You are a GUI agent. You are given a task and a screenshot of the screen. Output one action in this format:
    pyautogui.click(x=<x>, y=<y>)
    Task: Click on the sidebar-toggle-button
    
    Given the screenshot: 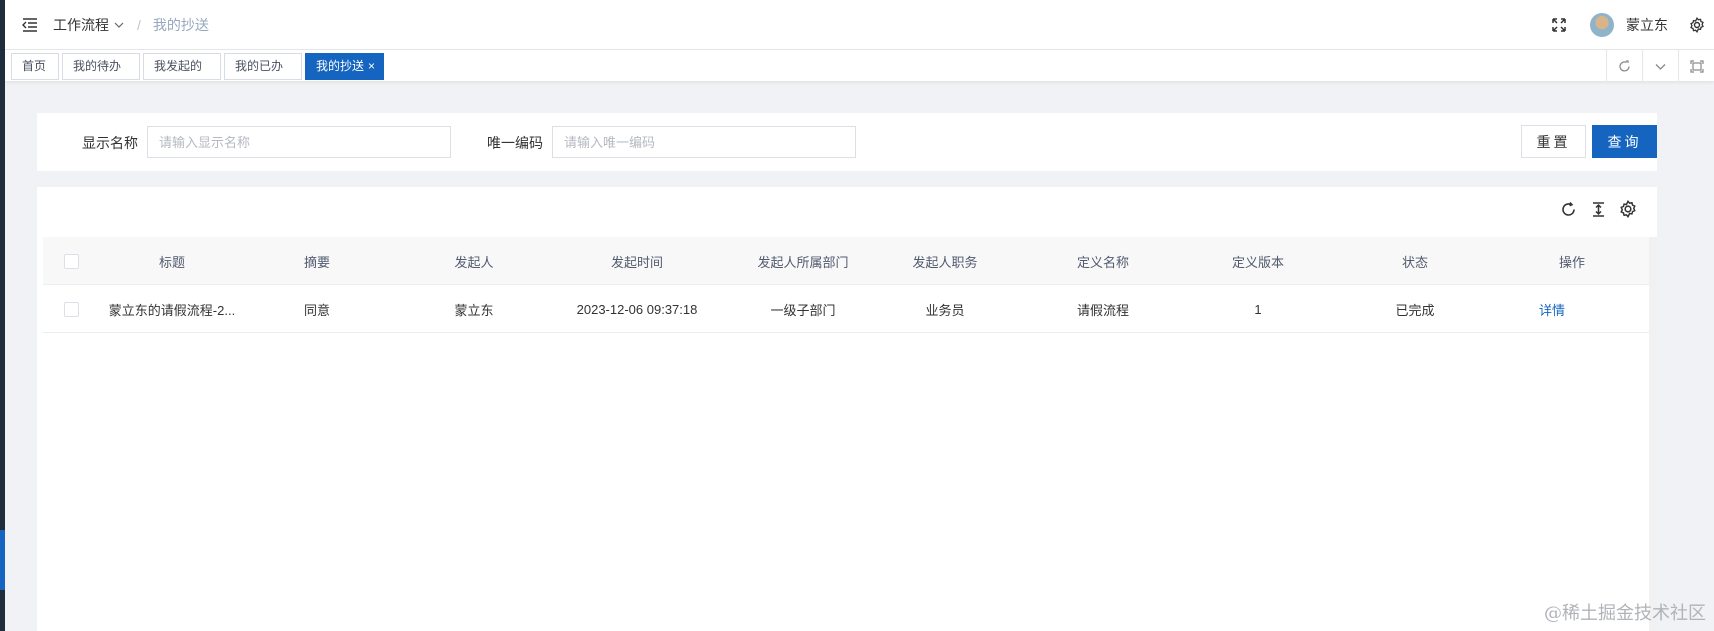 What is the action you would take?
    pyautogui.click(x=30, y=25)
    